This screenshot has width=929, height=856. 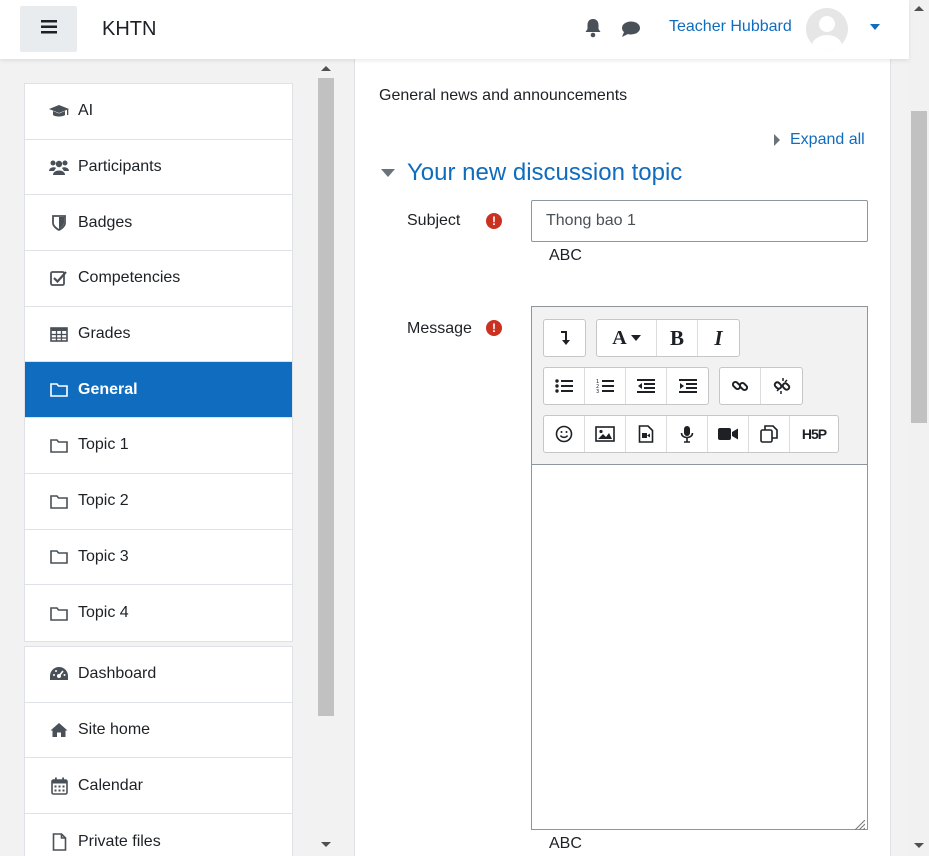 What do you see at coordinates (86, 111) in the screenshot?
I see `nav-item-label: AI` at bounding box center [86, 111].